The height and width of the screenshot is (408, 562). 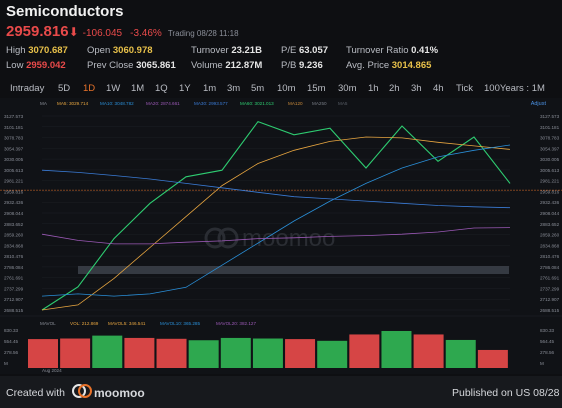 I want to click on price-band, so click(x=293, y=270).